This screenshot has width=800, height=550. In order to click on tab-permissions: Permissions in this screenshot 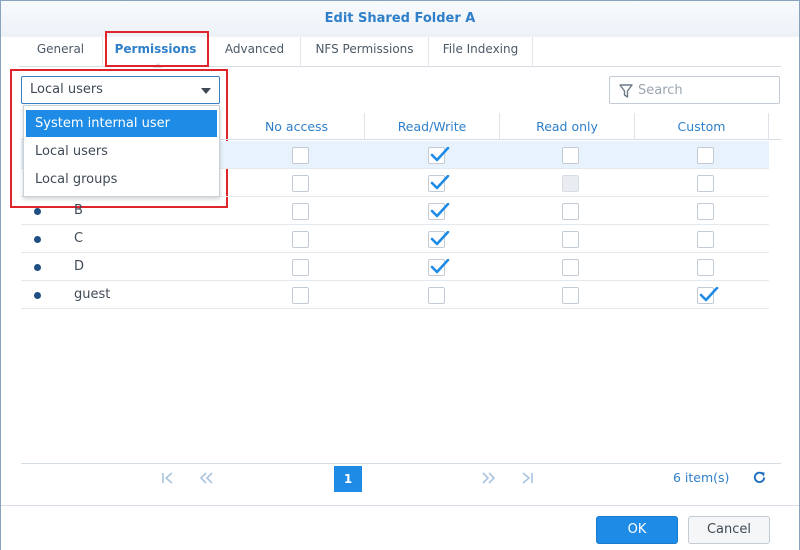, I will do `click(156, 52)`.